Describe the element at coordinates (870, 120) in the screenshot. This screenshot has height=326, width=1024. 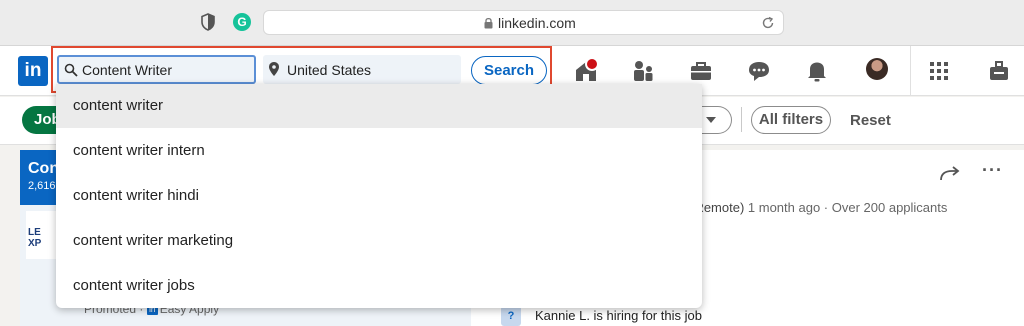
I see `reset-button: Reset` at that location.